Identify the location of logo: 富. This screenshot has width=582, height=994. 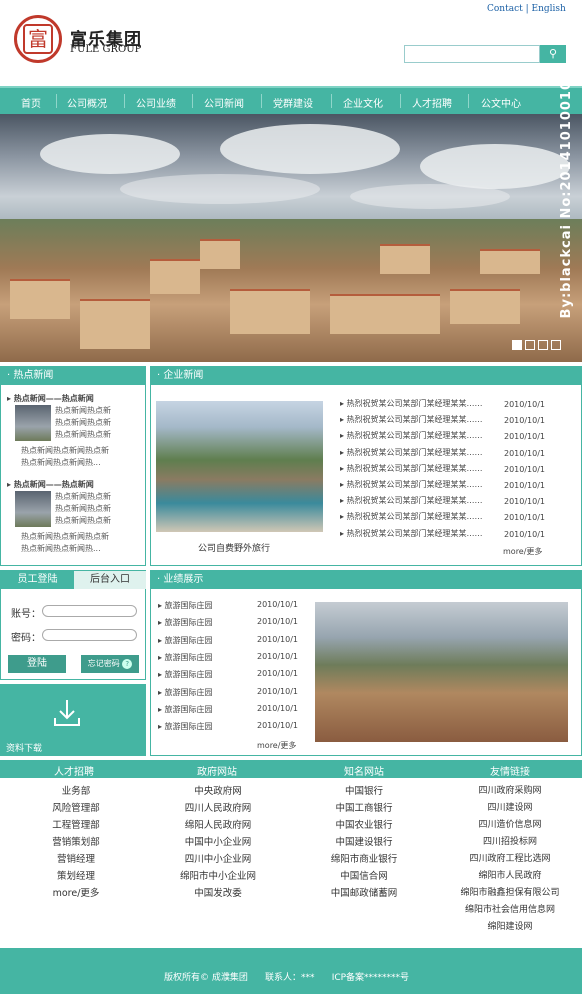
(38, 39).